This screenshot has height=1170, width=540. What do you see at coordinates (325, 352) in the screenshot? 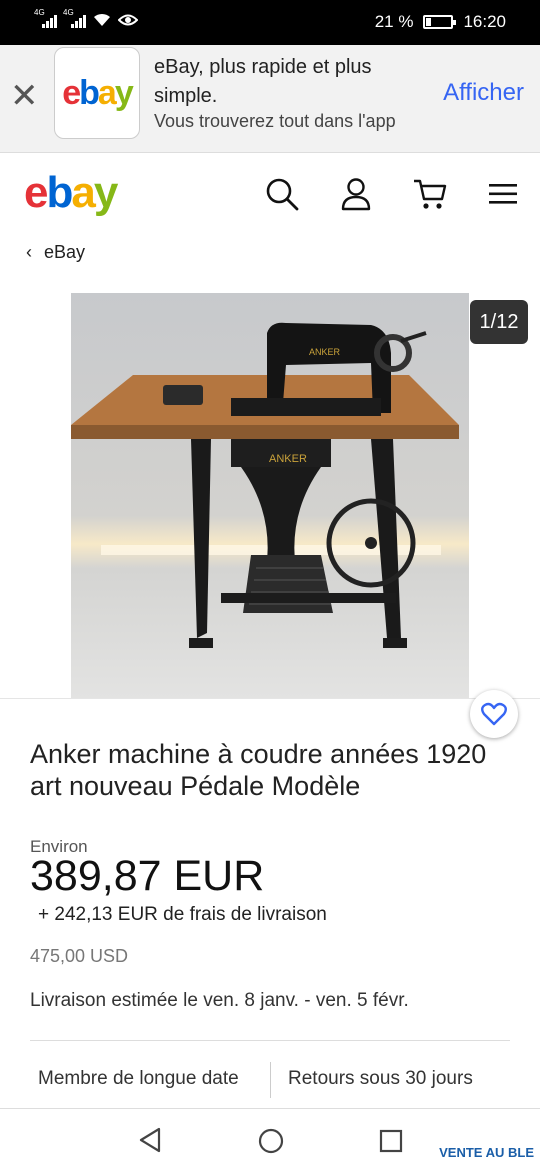
I see `svg-text: ANKER` at bounding box center [325, 352].